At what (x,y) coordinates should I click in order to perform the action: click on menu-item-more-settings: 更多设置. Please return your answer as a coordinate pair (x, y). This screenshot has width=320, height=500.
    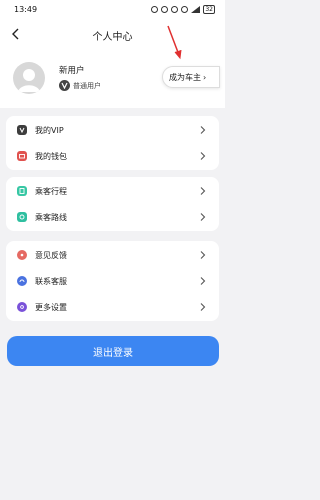
    Looking at the image, I should click on (112, 307).